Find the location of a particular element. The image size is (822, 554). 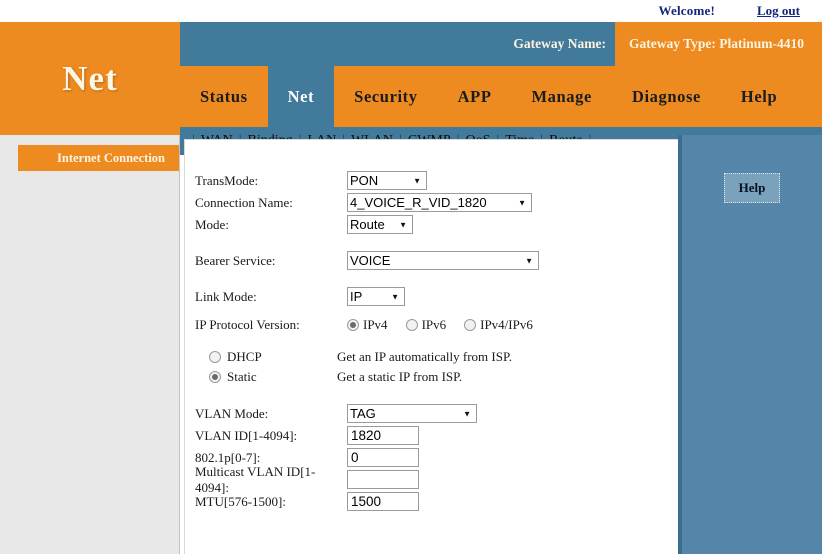

bearer-service-select-wrapper: VOICEINTERNETTR069OTHER is located at coordinates (443, 260).